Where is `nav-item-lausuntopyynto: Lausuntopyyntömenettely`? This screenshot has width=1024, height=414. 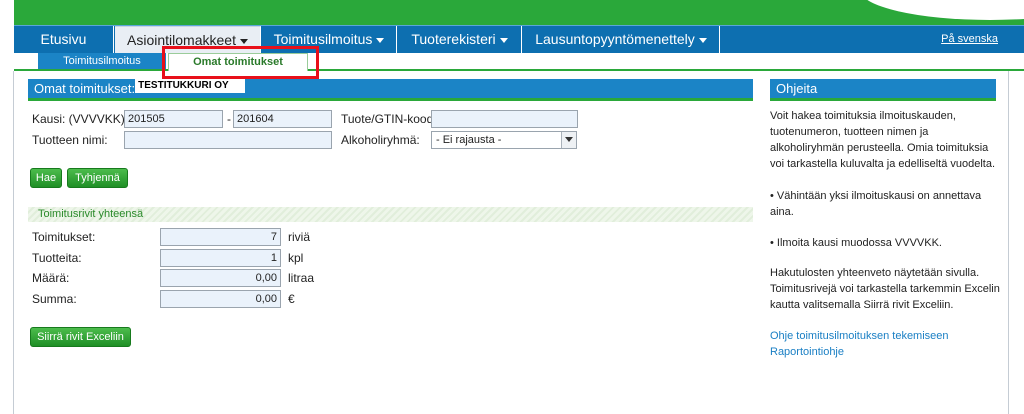 nav-item-lausuntopyynto: Lausuntopyyntömenettely is located at coordinates (621, 40).